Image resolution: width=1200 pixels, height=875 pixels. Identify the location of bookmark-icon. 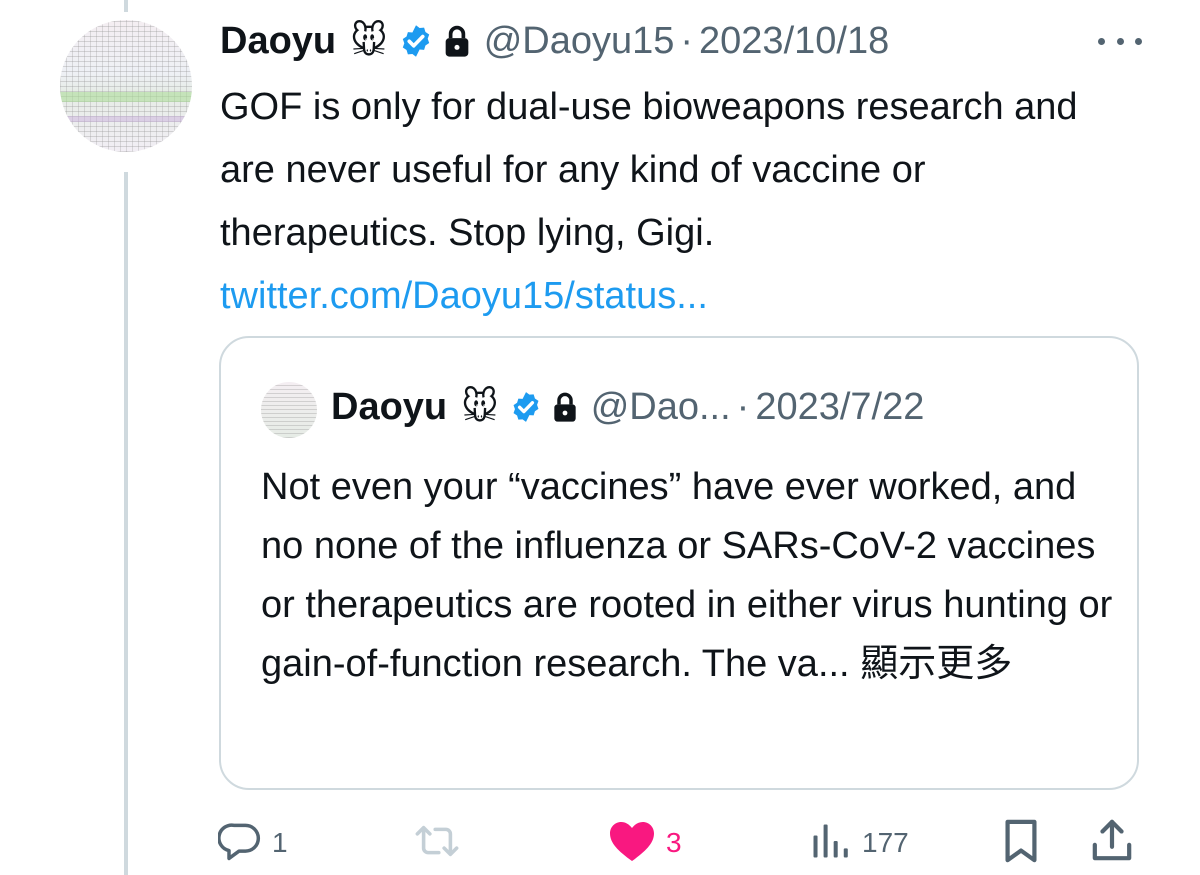
(1021, 843).